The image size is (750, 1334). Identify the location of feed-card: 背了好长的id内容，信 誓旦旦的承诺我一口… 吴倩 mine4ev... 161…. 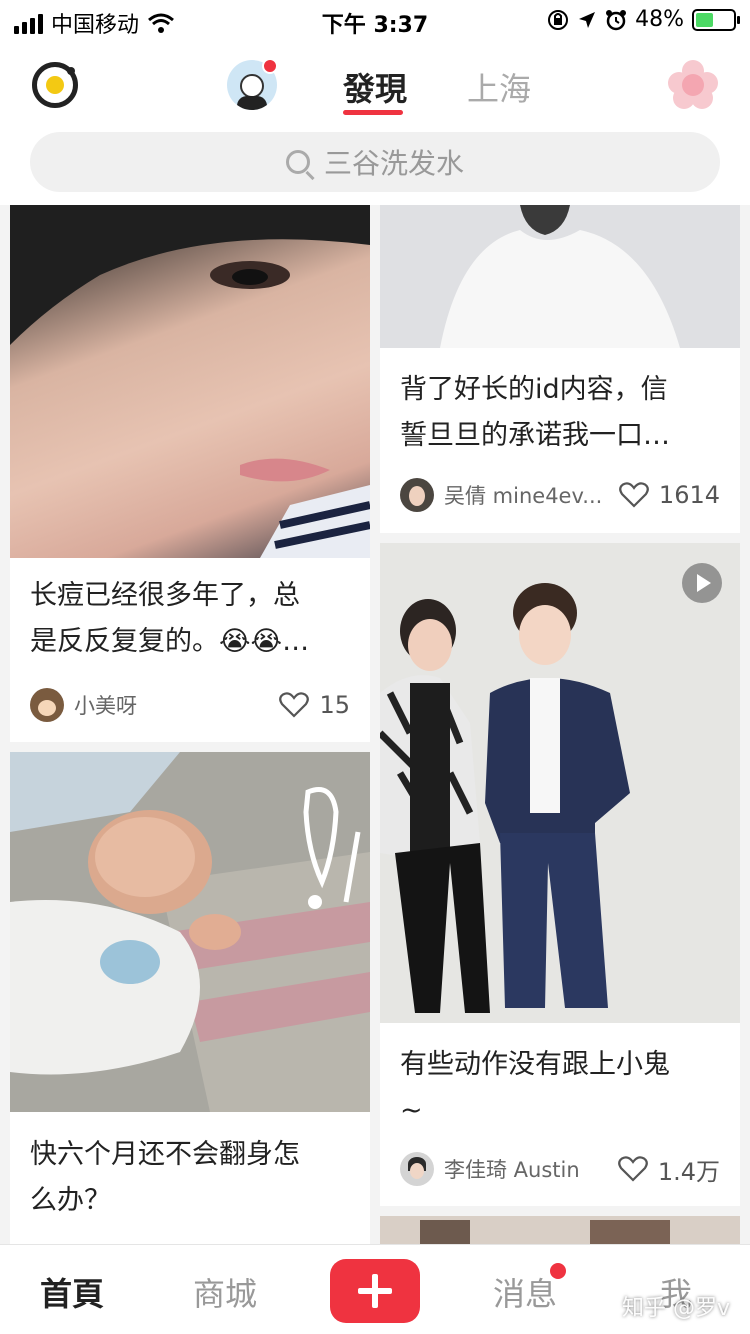
(560, 369).